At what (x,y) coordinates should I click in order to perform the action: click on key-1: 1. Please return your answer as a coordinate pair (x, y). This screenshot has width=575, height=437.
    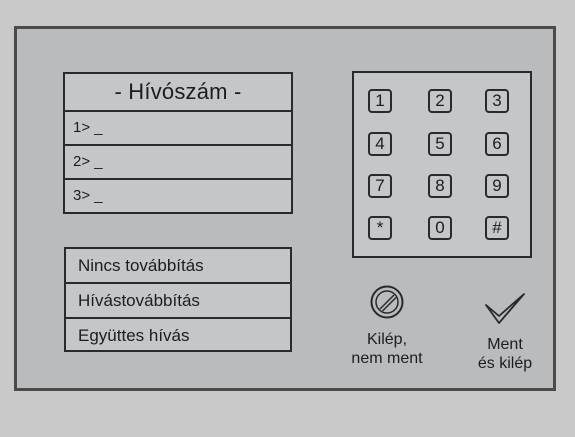
    Looking at the image, I should click on (380, 101).